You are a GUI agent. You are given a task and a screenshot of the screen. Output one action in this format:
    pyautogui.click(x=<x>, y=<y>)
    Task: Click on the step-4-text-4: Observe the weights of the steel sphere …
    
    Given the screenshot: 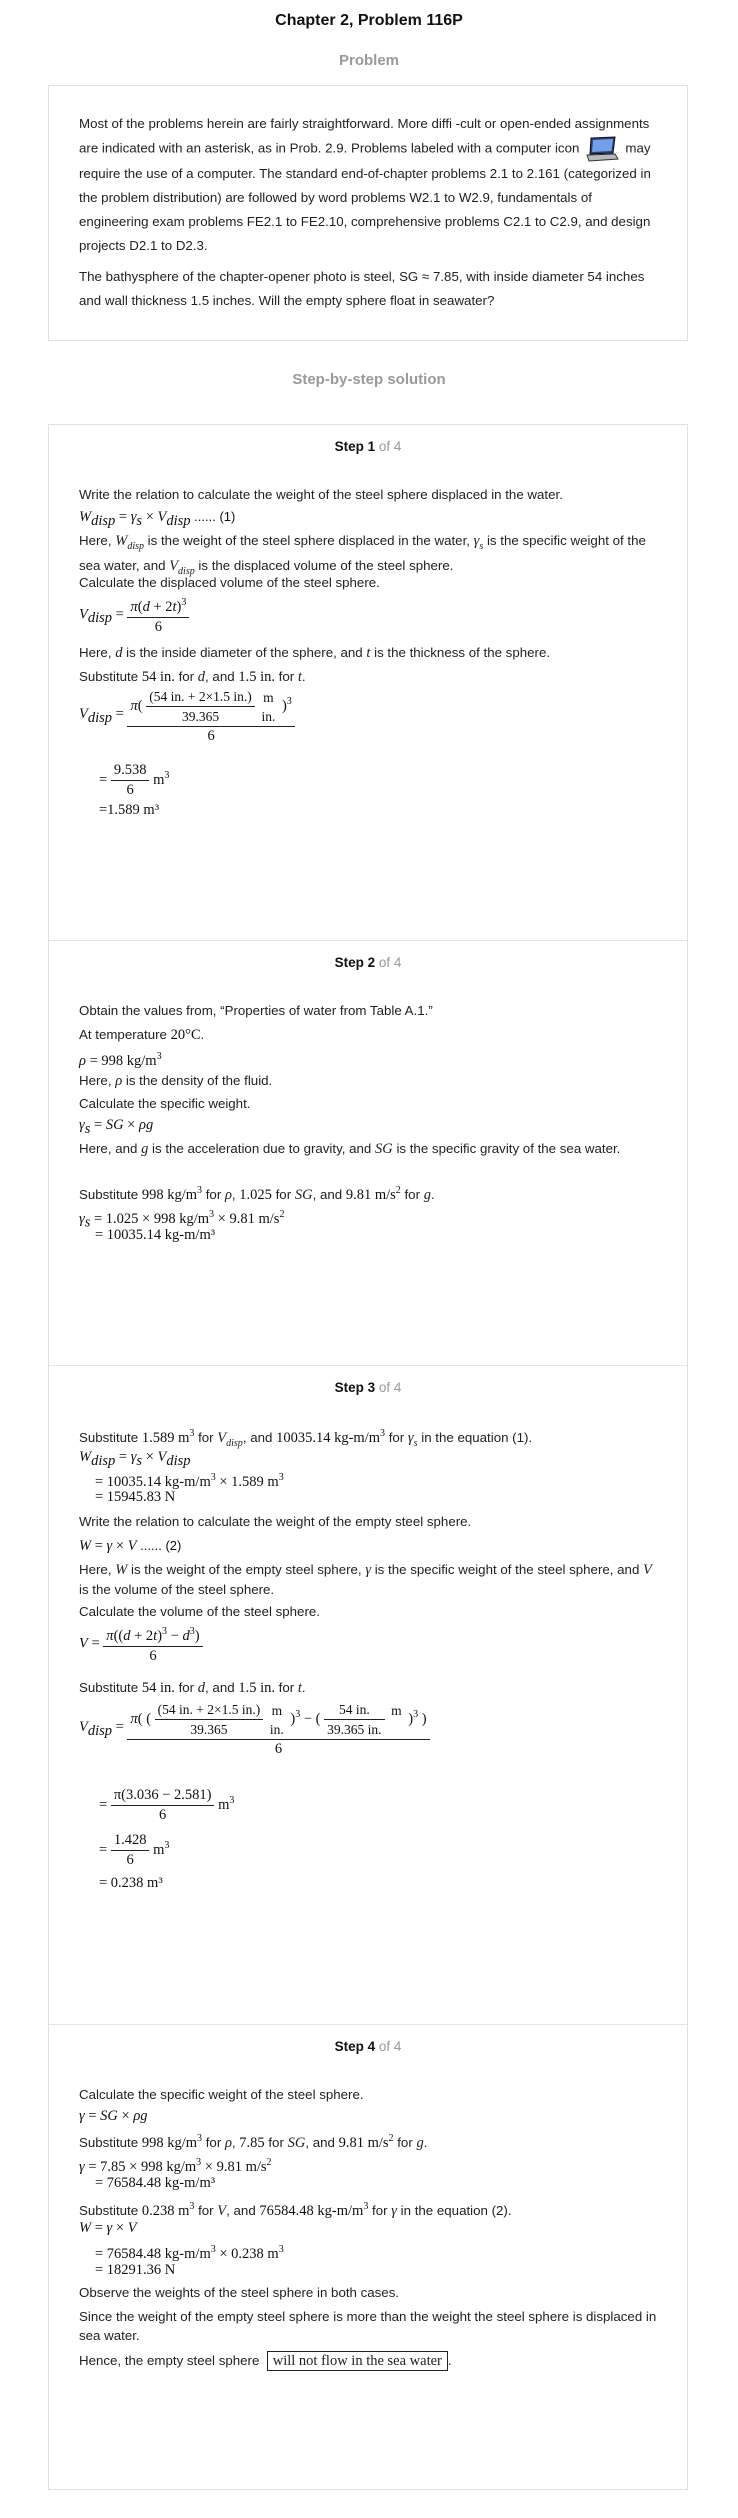 What is the action you would take?
    pyautogui.click(x=239, y=2292)
    